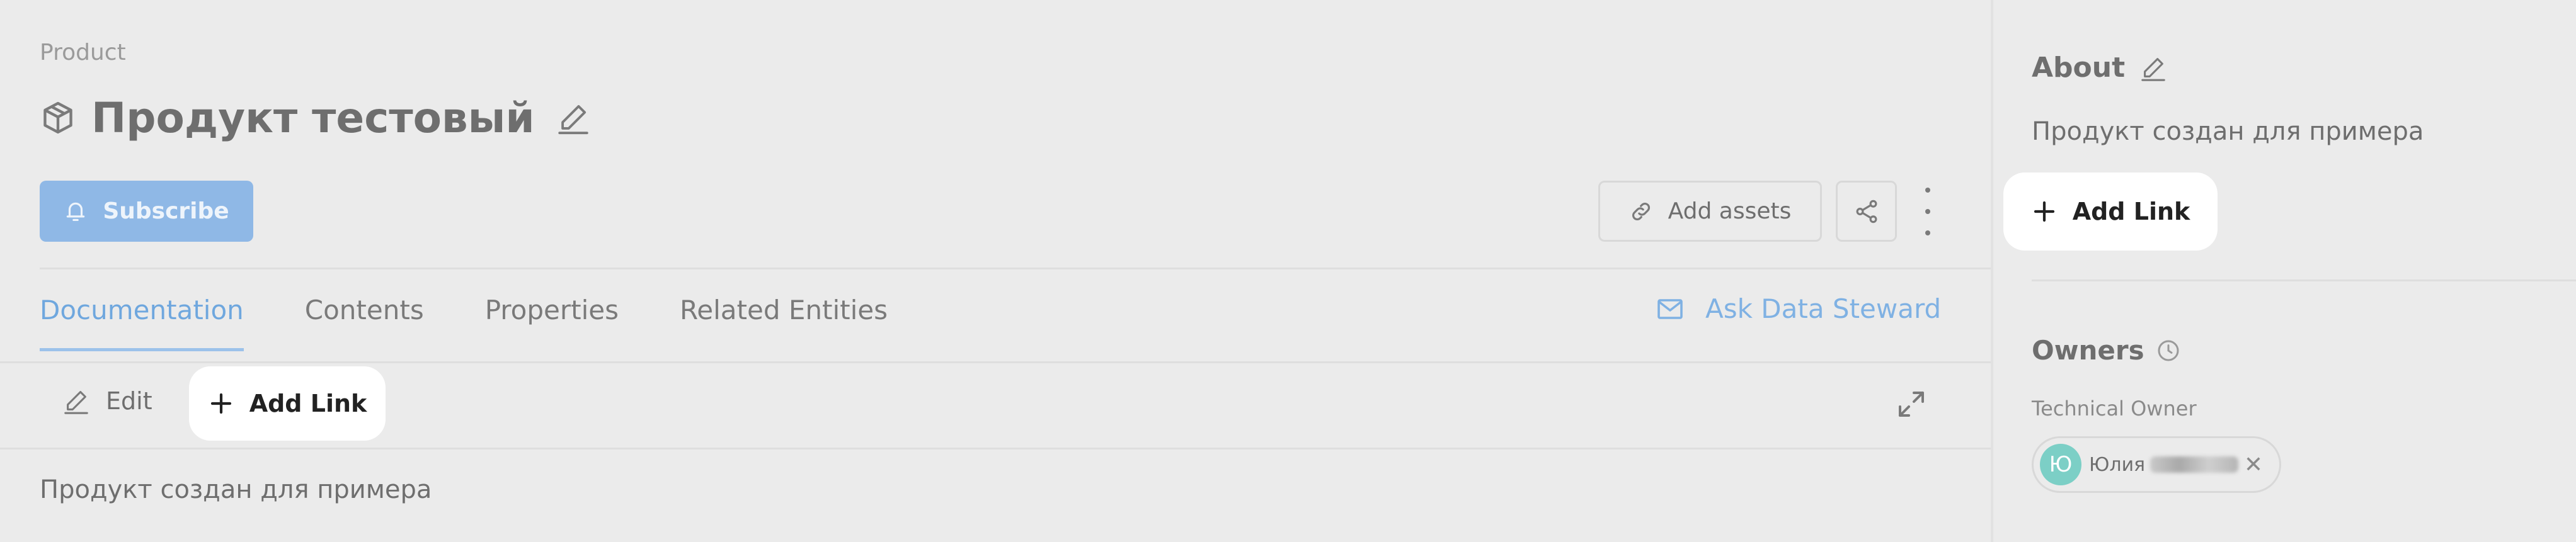 This screenshot has height=542, width=2576. I want to click on tab-documentation: Documentation, so click(142, 323).